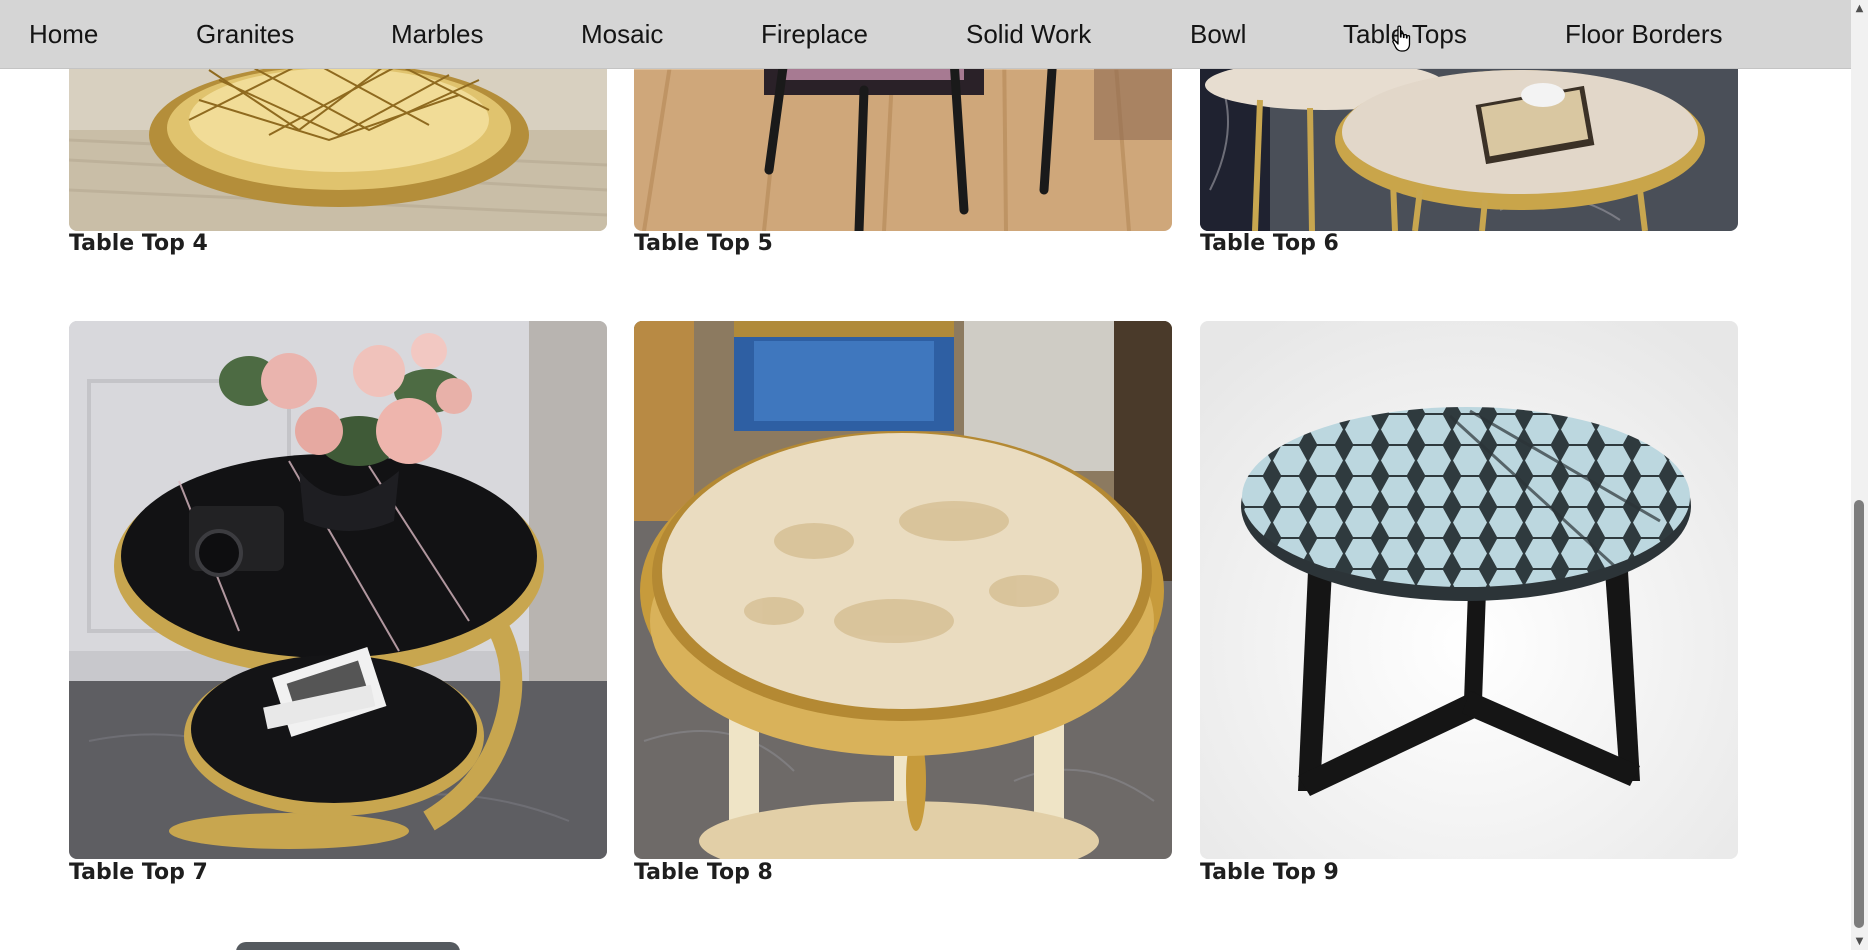 The image size is (1868, 950). What do you see at coordinates (138, 243) in the screenshot?
I see `product-title: Table Top 4` at bounding box center [138, 243].